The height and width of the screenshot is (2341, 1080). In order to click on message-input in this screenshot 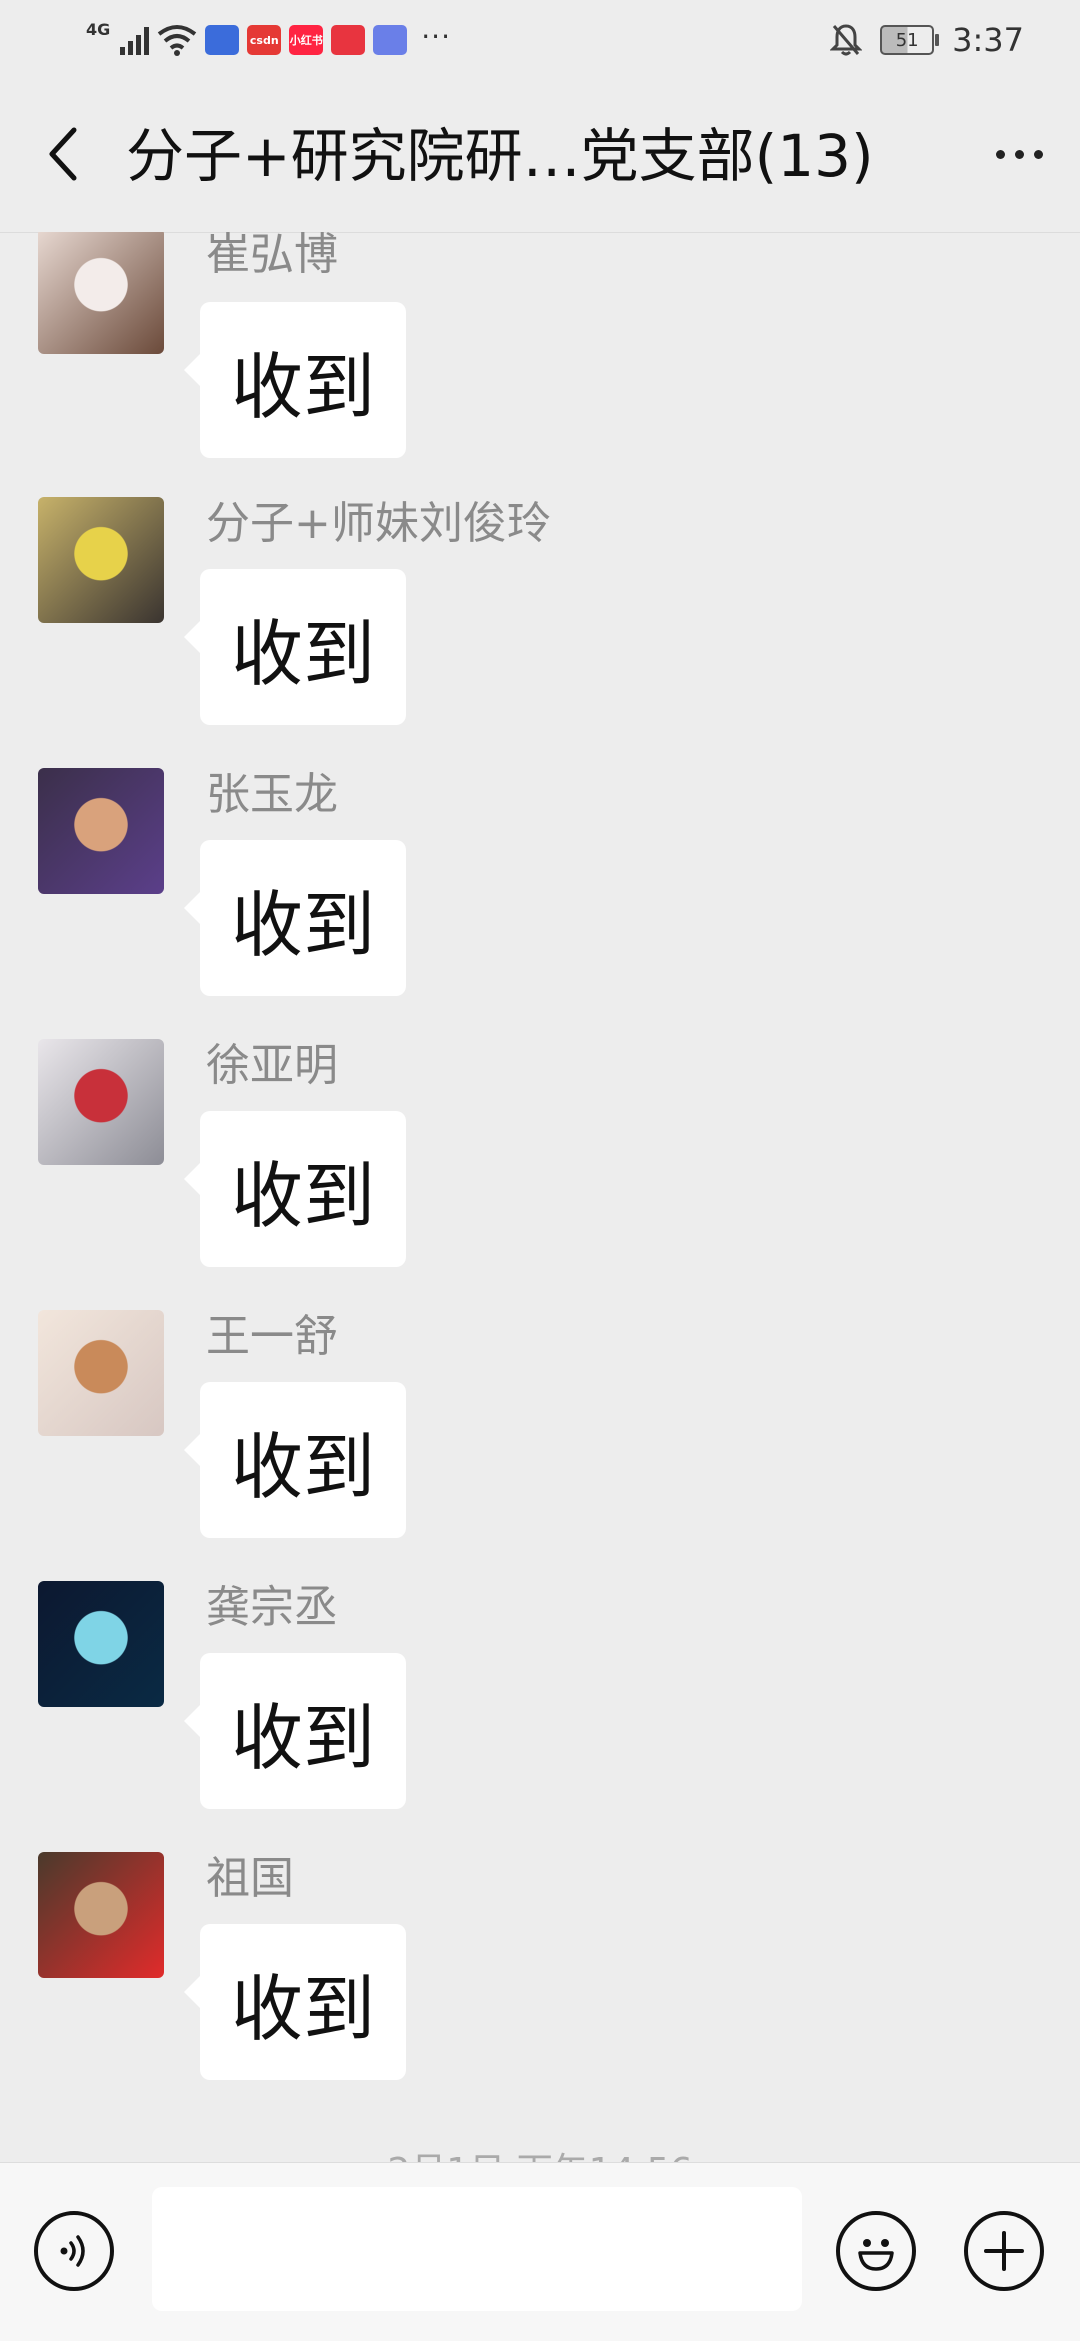, I will do `click(477, 2249)`.